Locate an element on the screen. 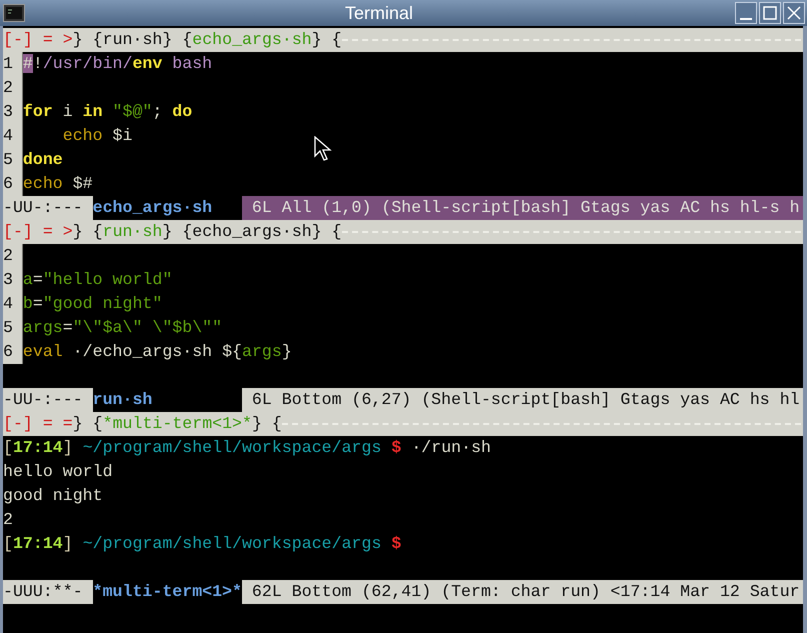 The width and height of the screenshot is (807, 633). close-button is located at coordinates (794, 13).